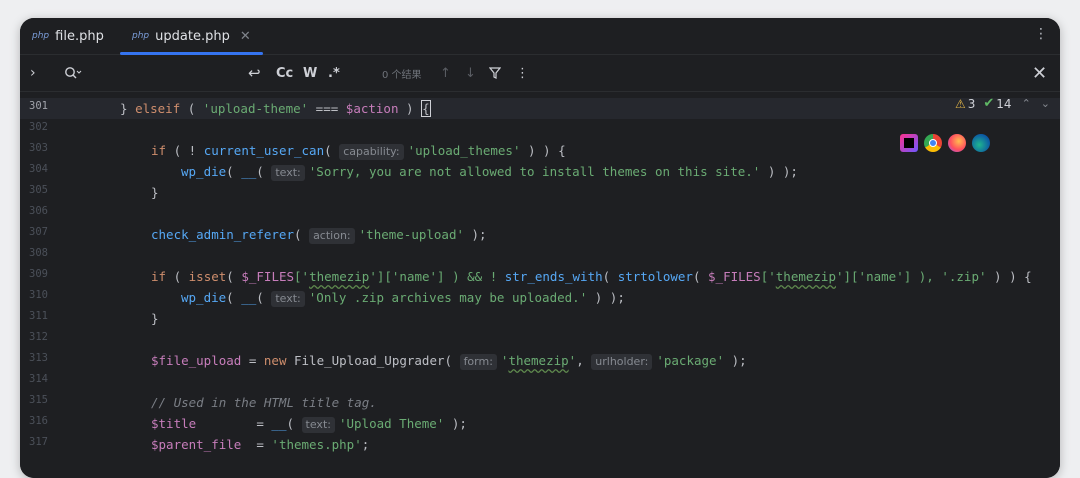  Describe the element at coordinates (38, 400) in the screenshot. I see `line-number: 315` at that location.